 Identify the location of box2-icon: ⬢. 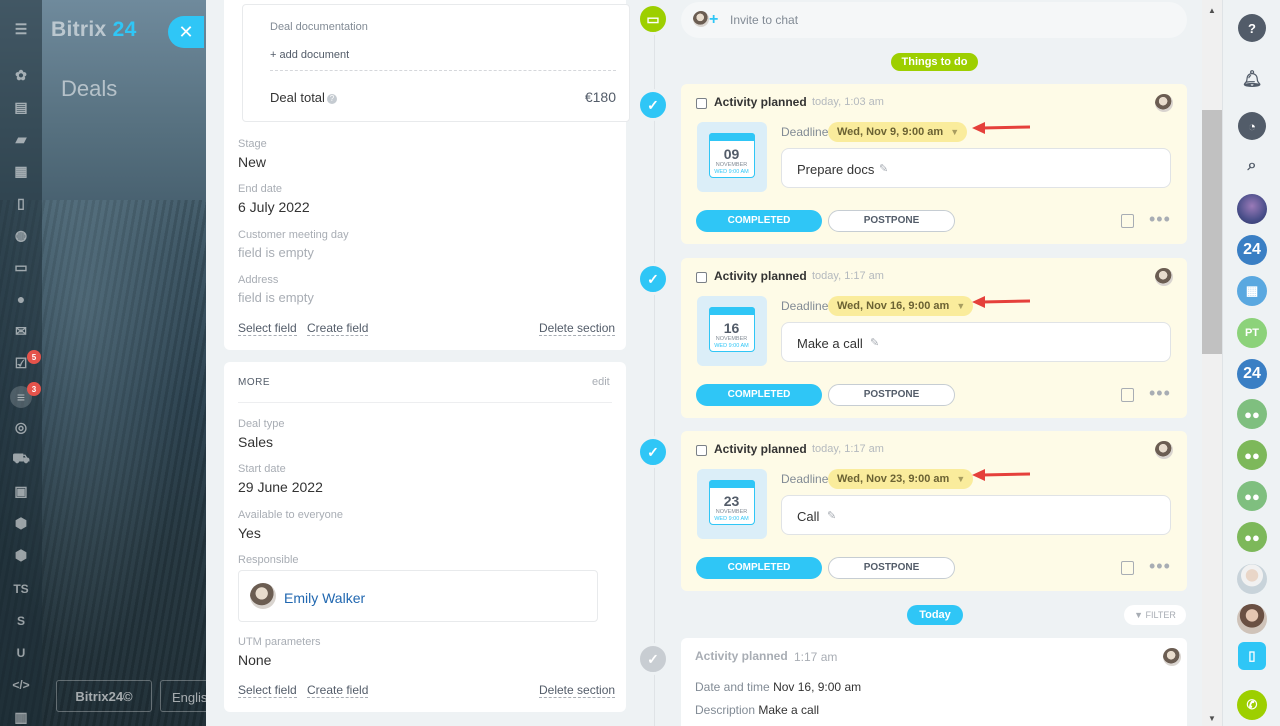
(21, 555).